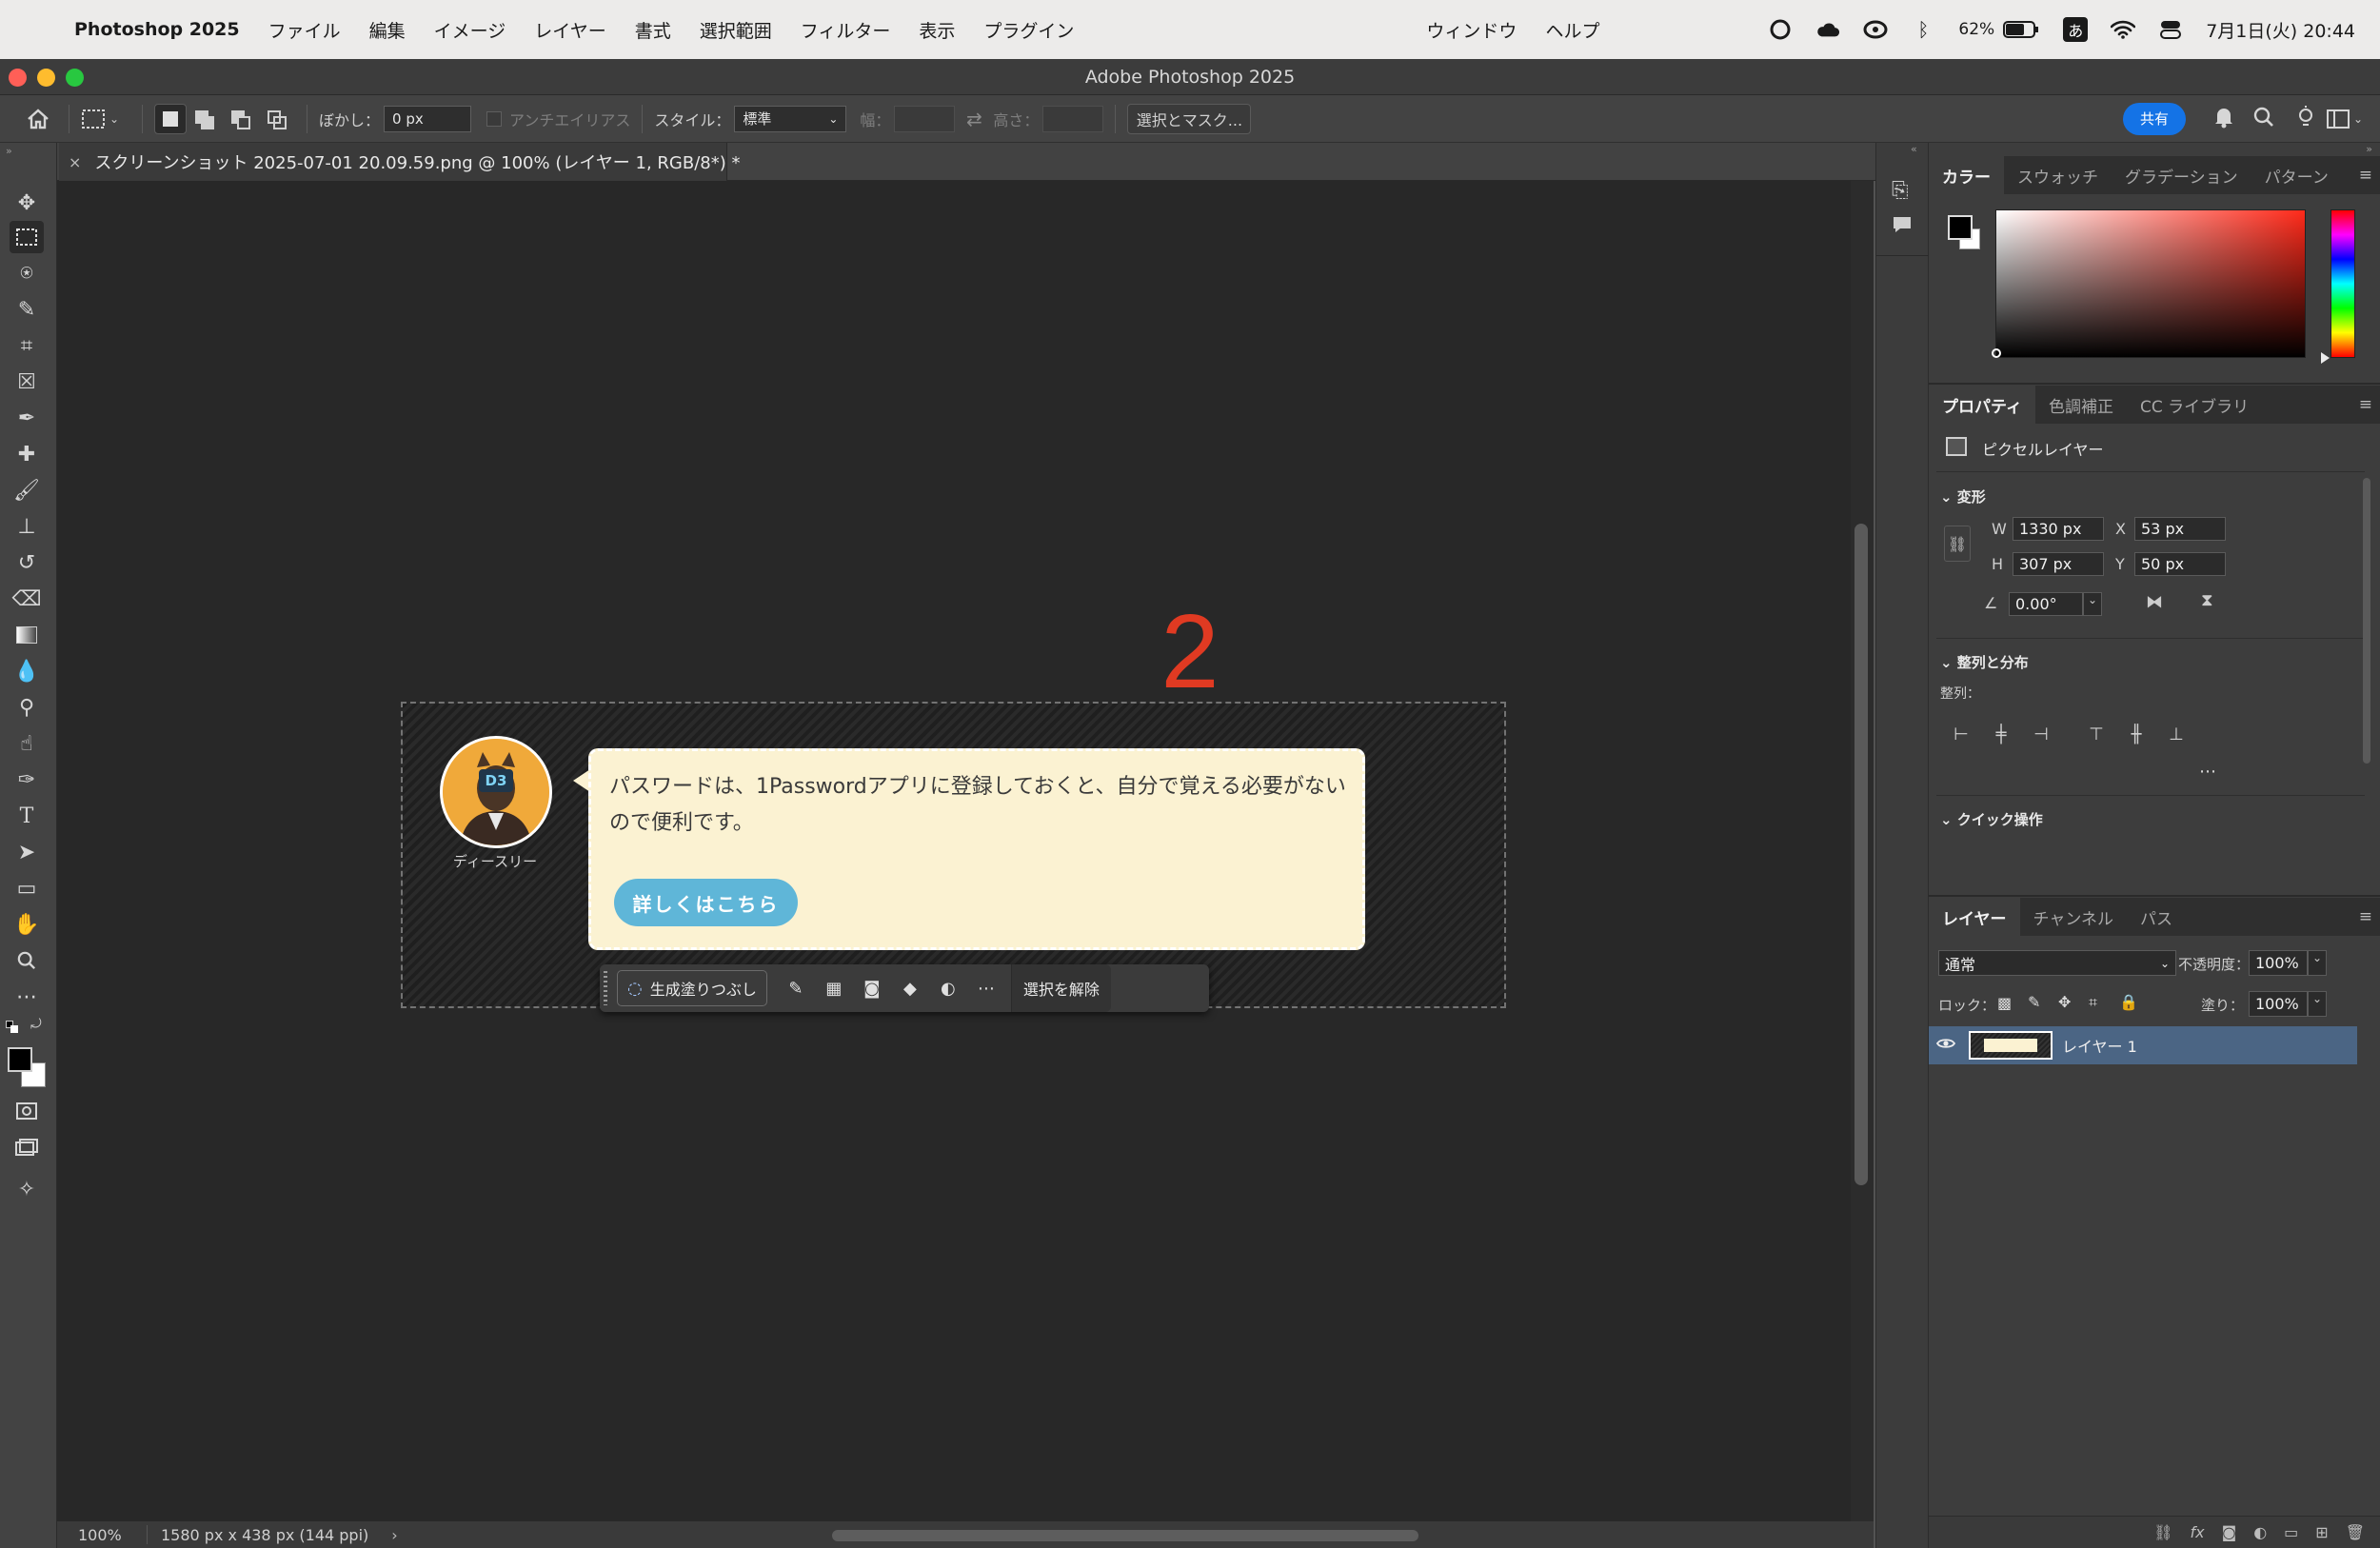  What do you see at coordinates (2181, 175) in the screenshot?
I see `tab-gradients: グラデーション` at bounding box center [2181, 175].